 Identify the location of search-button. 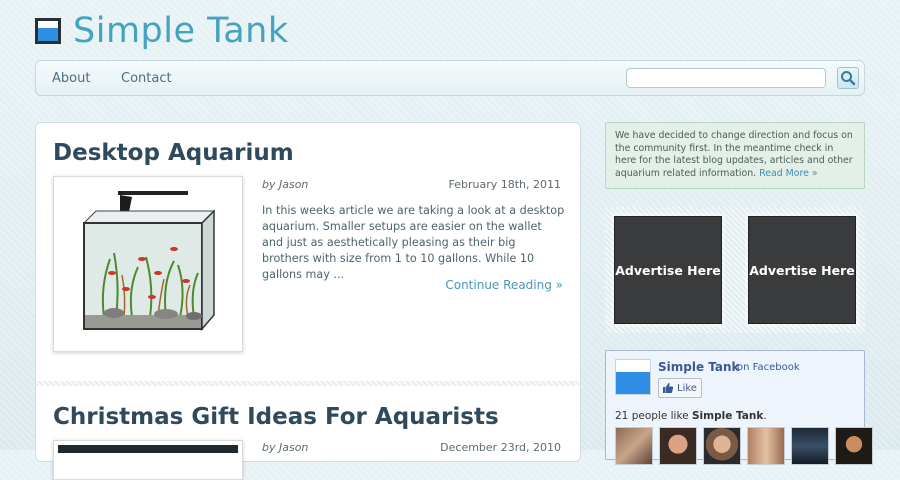
(848, 78).